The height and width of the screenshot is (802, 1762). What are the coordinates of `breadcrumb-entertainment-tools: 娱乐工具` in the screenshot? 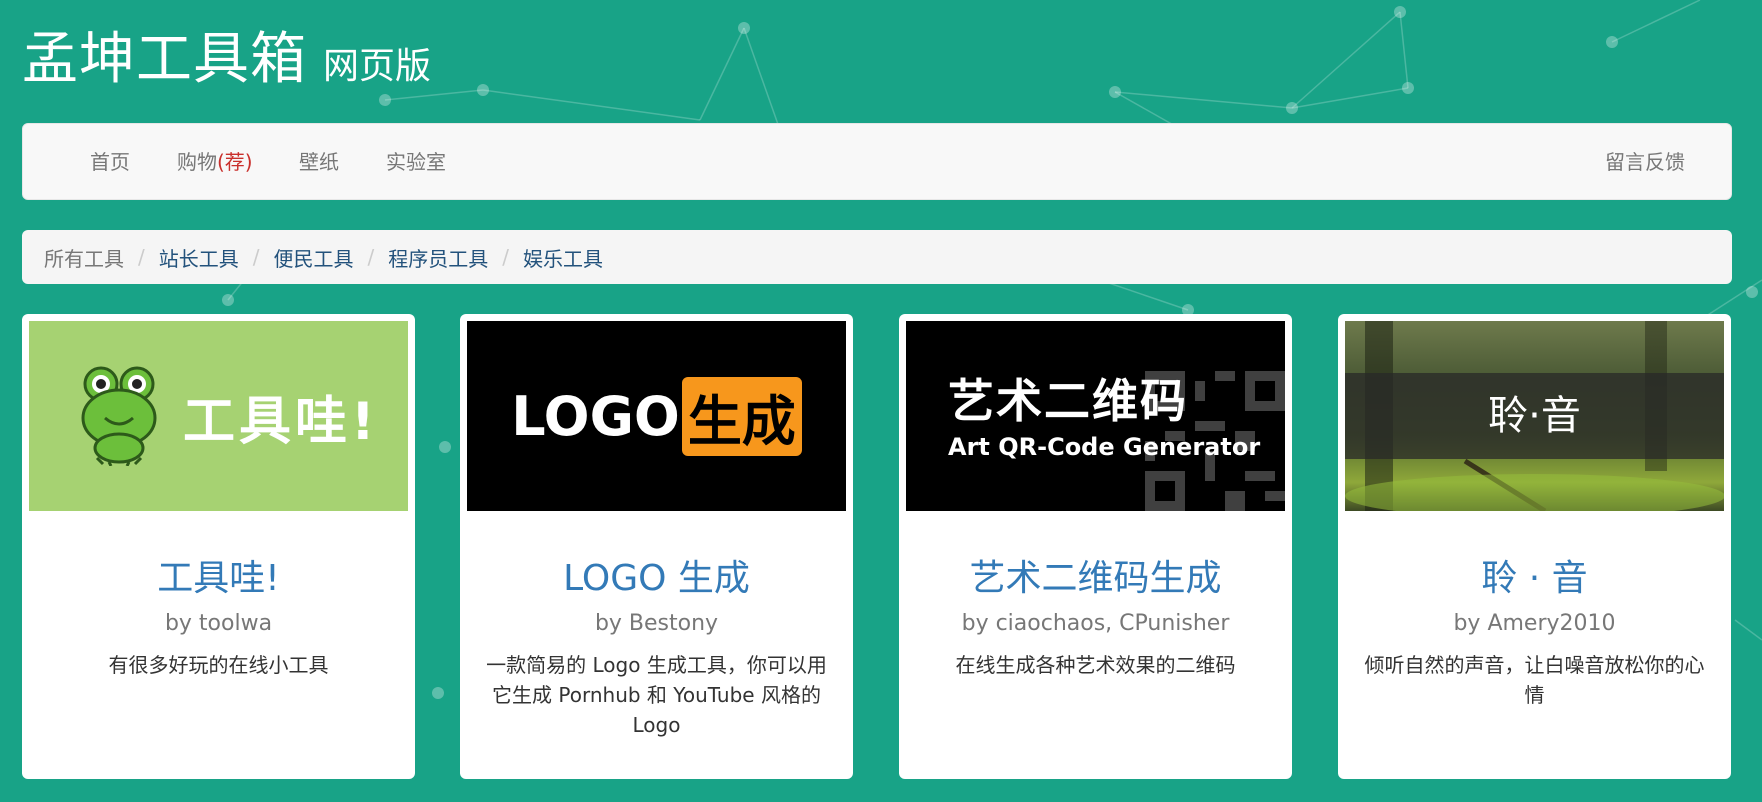 It's located at (563, 257).